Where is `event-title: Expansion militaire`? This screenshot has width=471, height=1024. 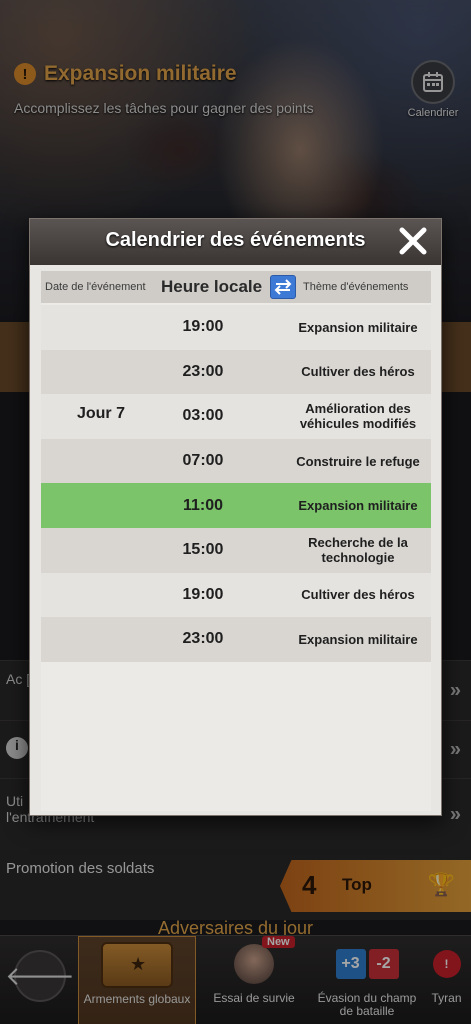
event-title: Expansion militaire is located at coordinates (140, 73).